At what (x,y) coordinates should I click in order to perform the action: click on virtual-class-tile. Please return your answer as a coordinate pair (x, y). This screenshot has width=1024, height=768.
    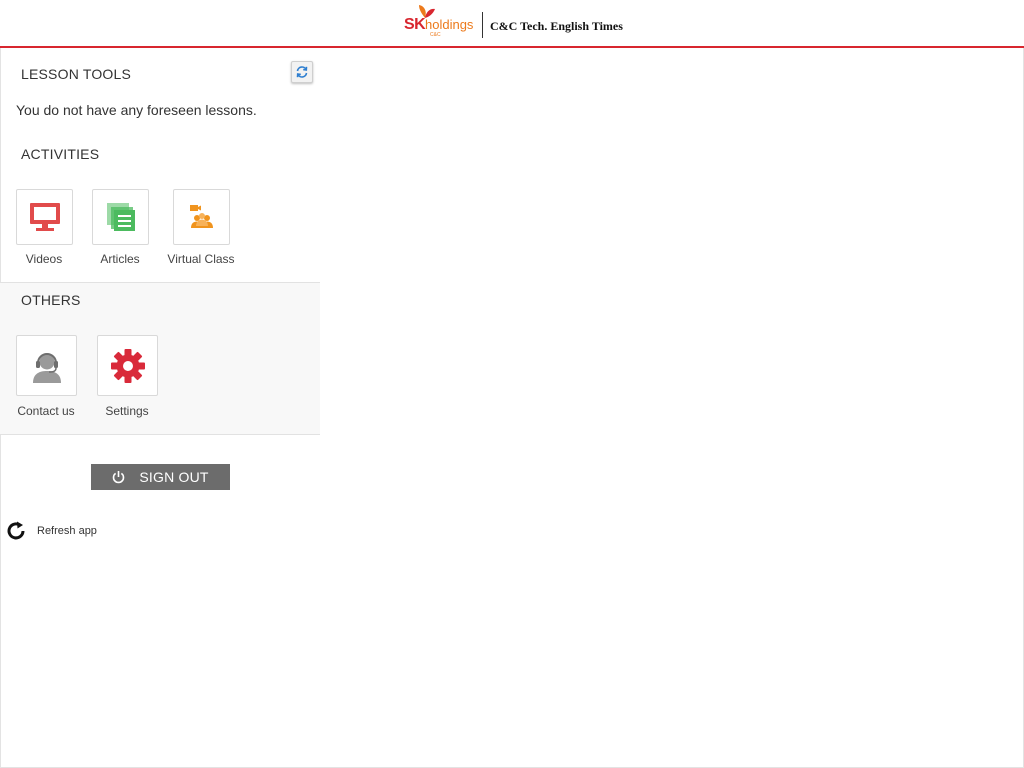
    Looking at the image, I should click on (201, 217).